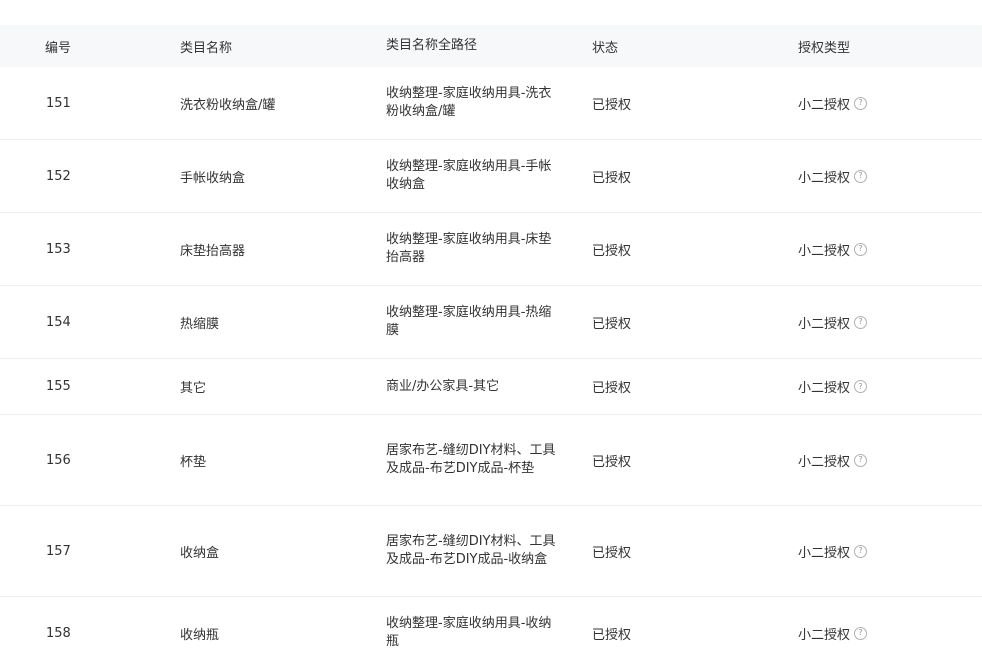 This screenshot has height=669, width=982. What do you see at coordinates (193, 462) in the screenshot?
I see `row-name: 杯垫` at bounding box center [193, 462].